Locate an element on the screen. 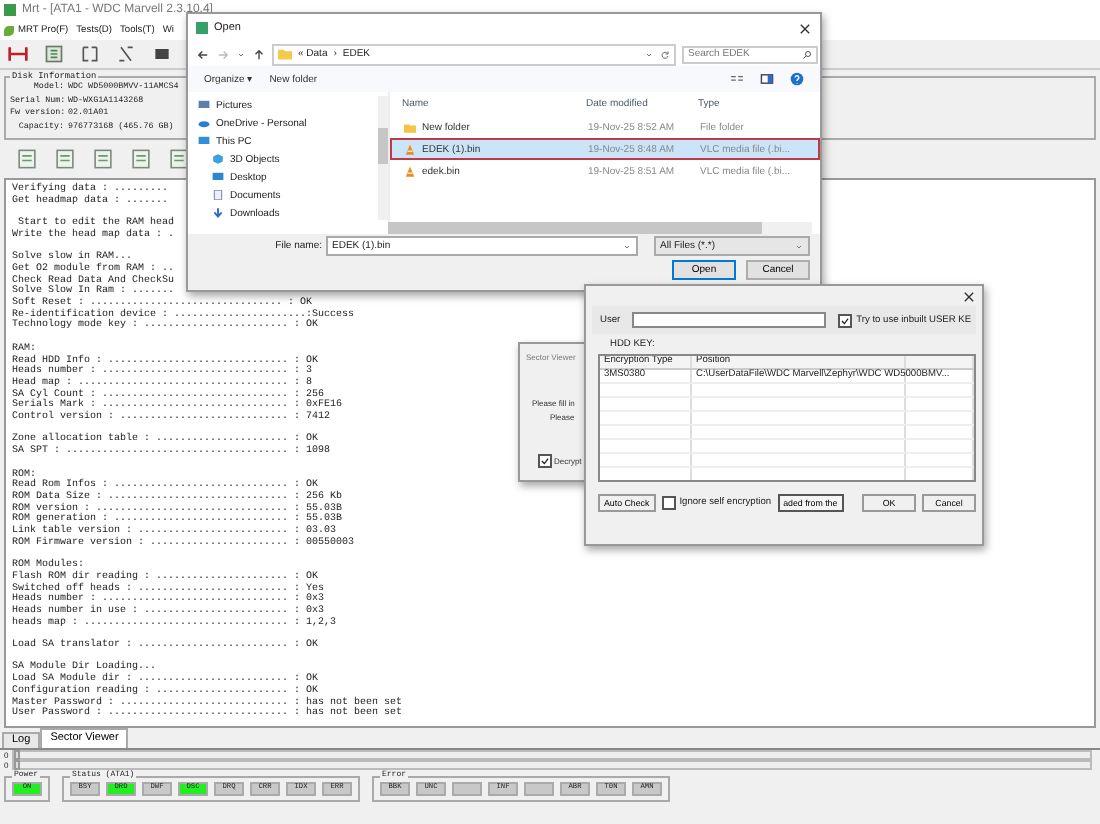 The image size is (1100, 824). width-icon is located at coordinates (18, 54).